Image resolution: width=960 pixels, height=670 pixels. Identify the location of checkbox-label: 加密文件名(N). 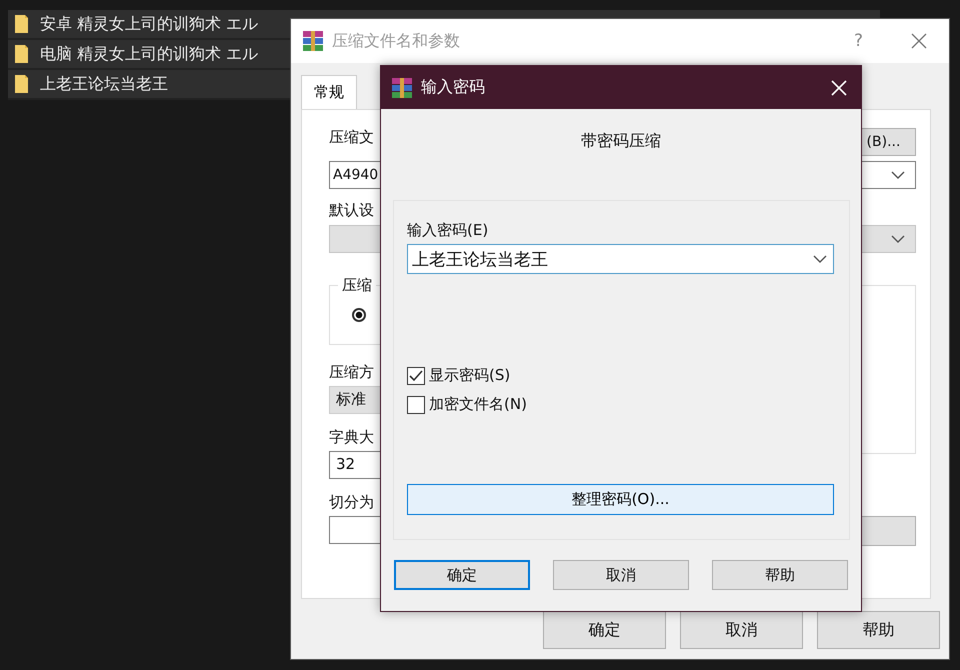
(478, 404).